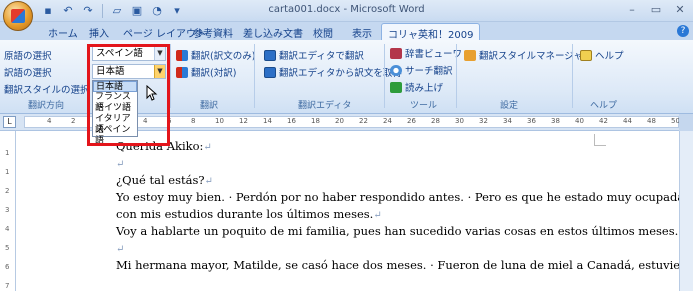 The image size is (693, 291). What do you see at coordinates (119, 53) in the screenshot?
I see `source-language-value: スペイン語` at bounding box center [119, 53].